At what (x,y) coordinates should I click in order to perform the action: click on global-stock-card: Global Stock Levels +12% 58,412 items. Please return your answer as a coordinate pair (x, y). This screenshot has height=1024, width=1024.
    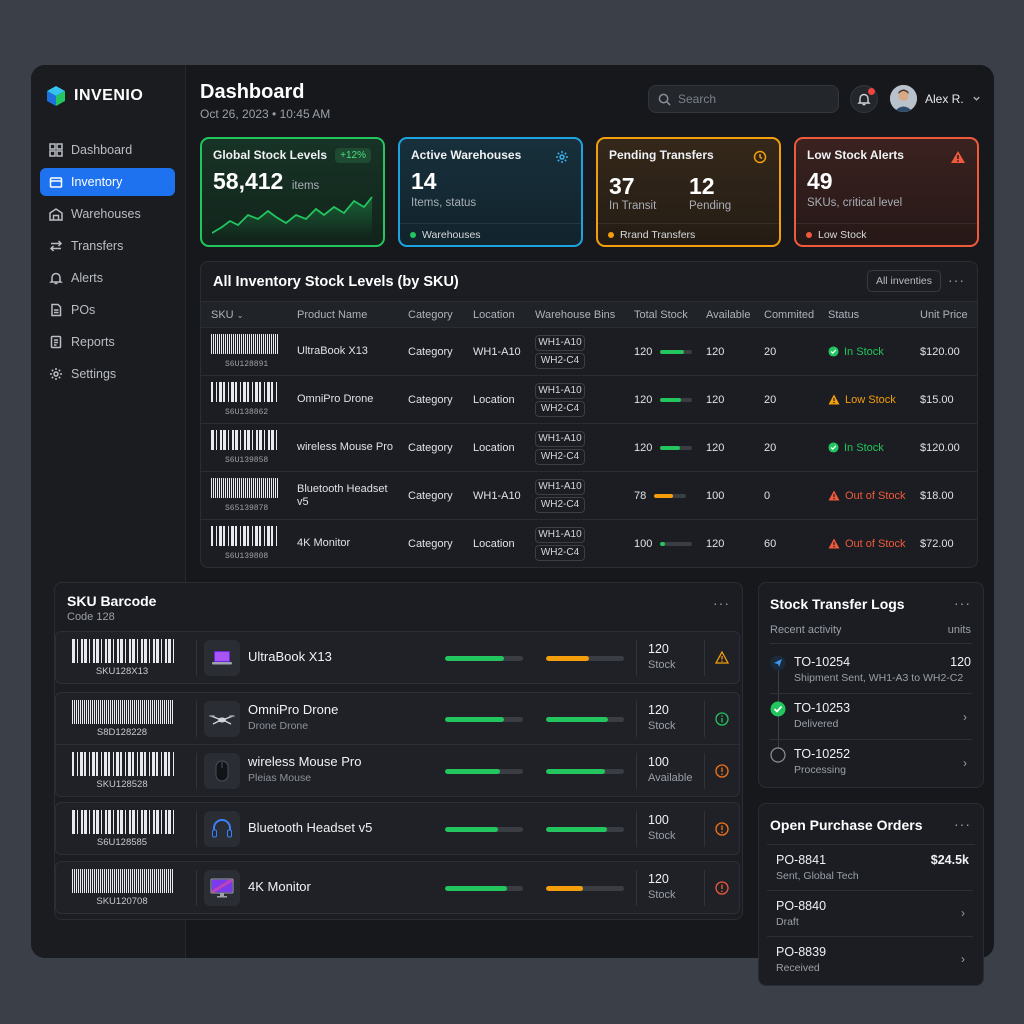
    Looking at the image, I should click on (292, 192).